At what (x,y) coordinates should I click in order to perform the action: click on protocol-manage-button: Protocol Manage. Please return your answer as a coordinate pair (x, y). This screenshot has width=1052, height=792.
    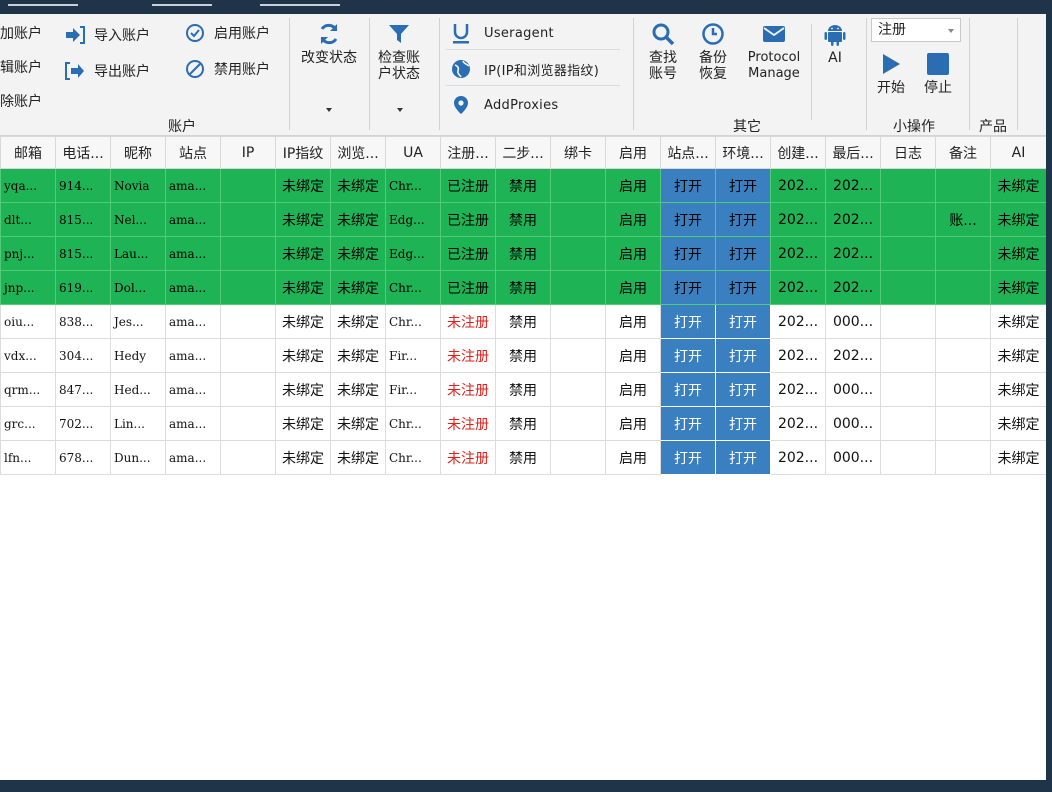
    Looking at the image, I should click on (774, 51).